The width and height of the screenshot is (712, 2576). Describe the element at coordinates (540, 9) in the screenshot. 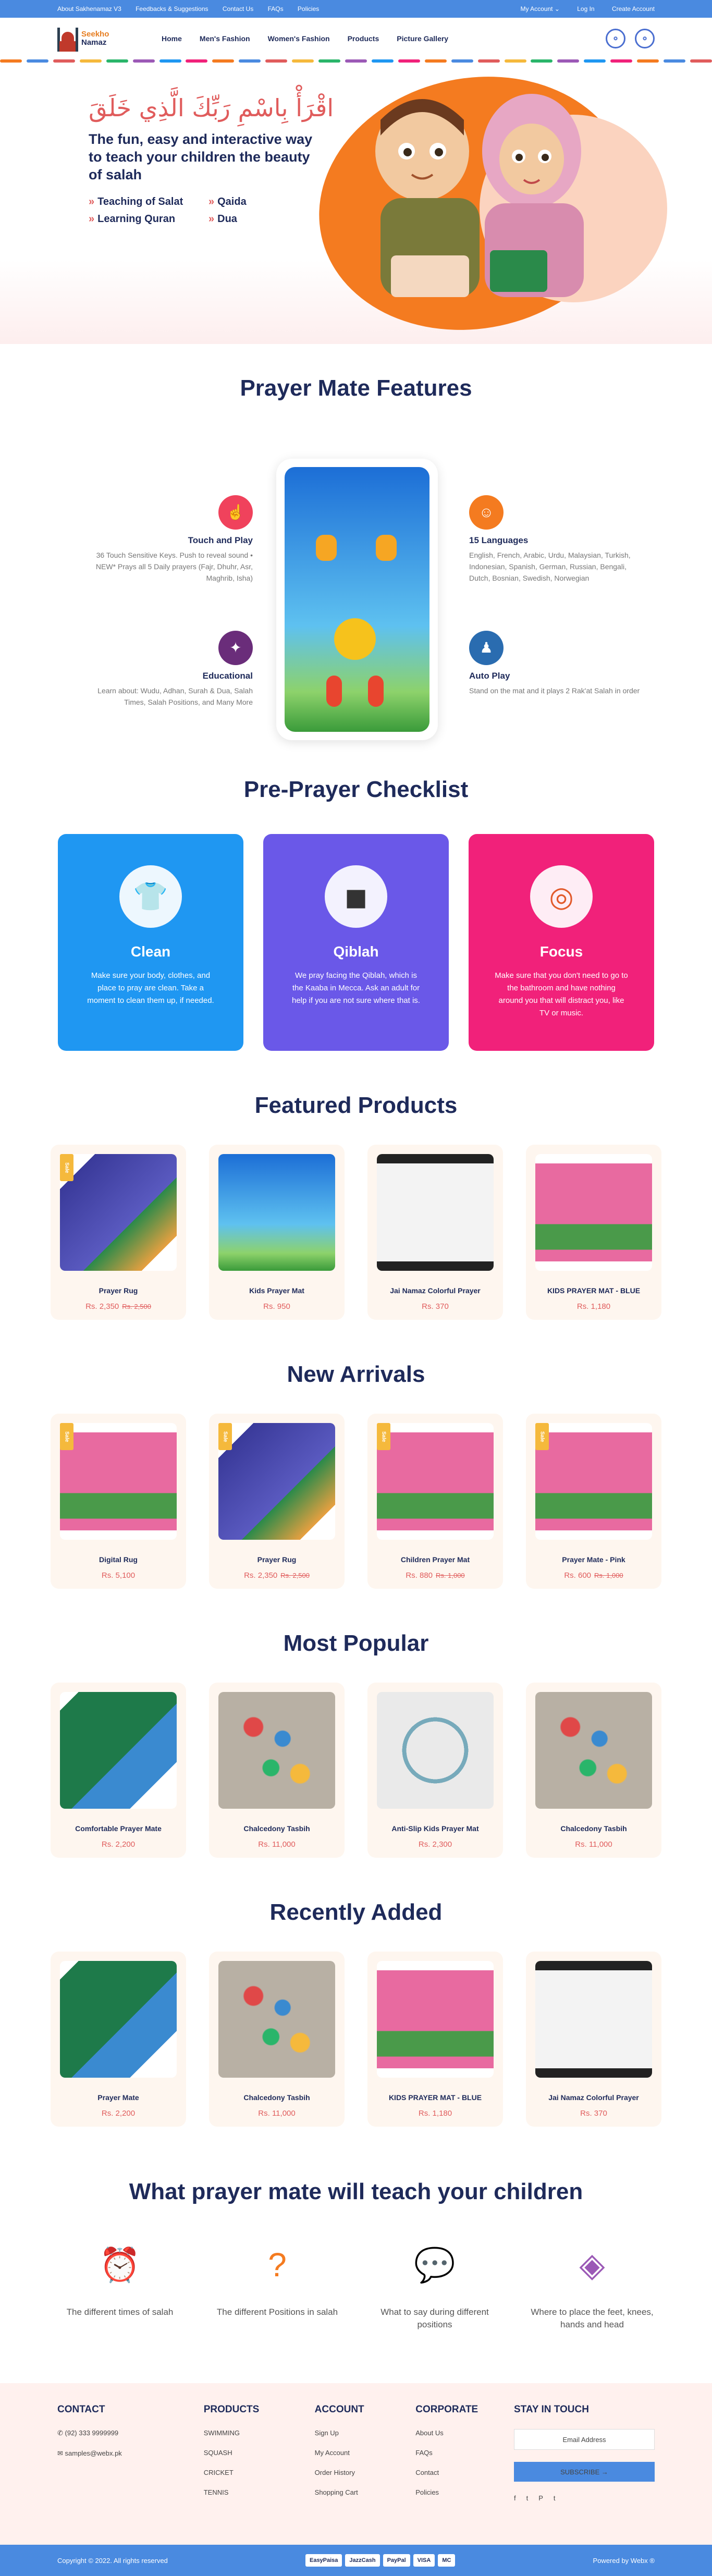

I see `my-account-dropdown: My Account ⌄` at that location.